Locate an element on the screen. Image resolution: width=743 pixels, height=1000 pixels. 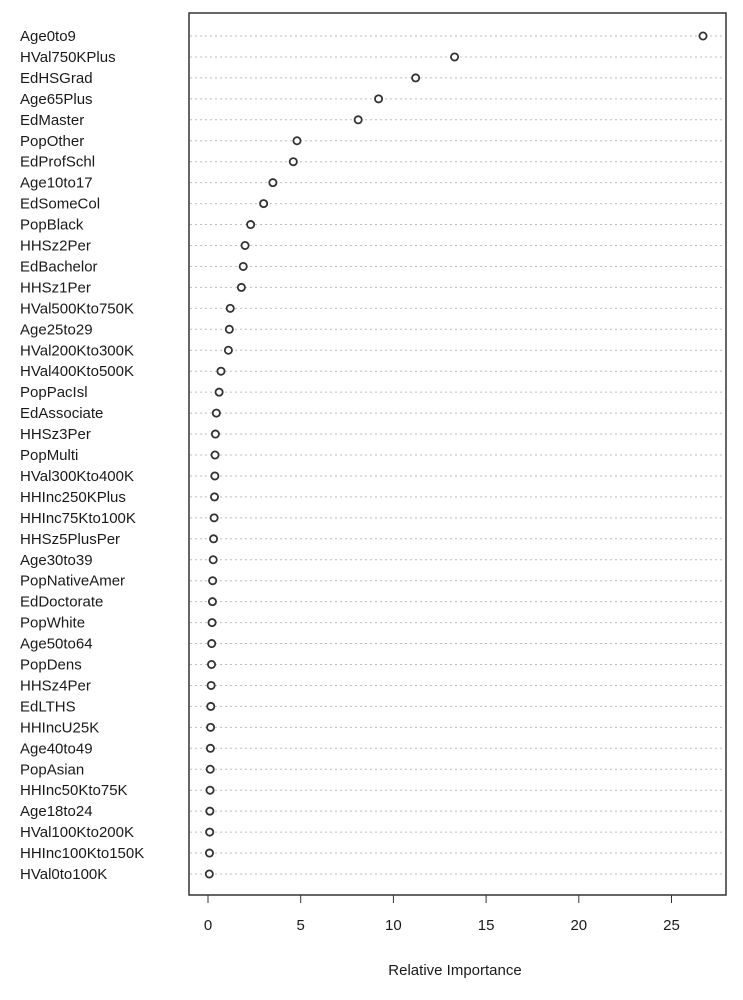
category-label: HHSz3Per is located at coordinates (55, 434).